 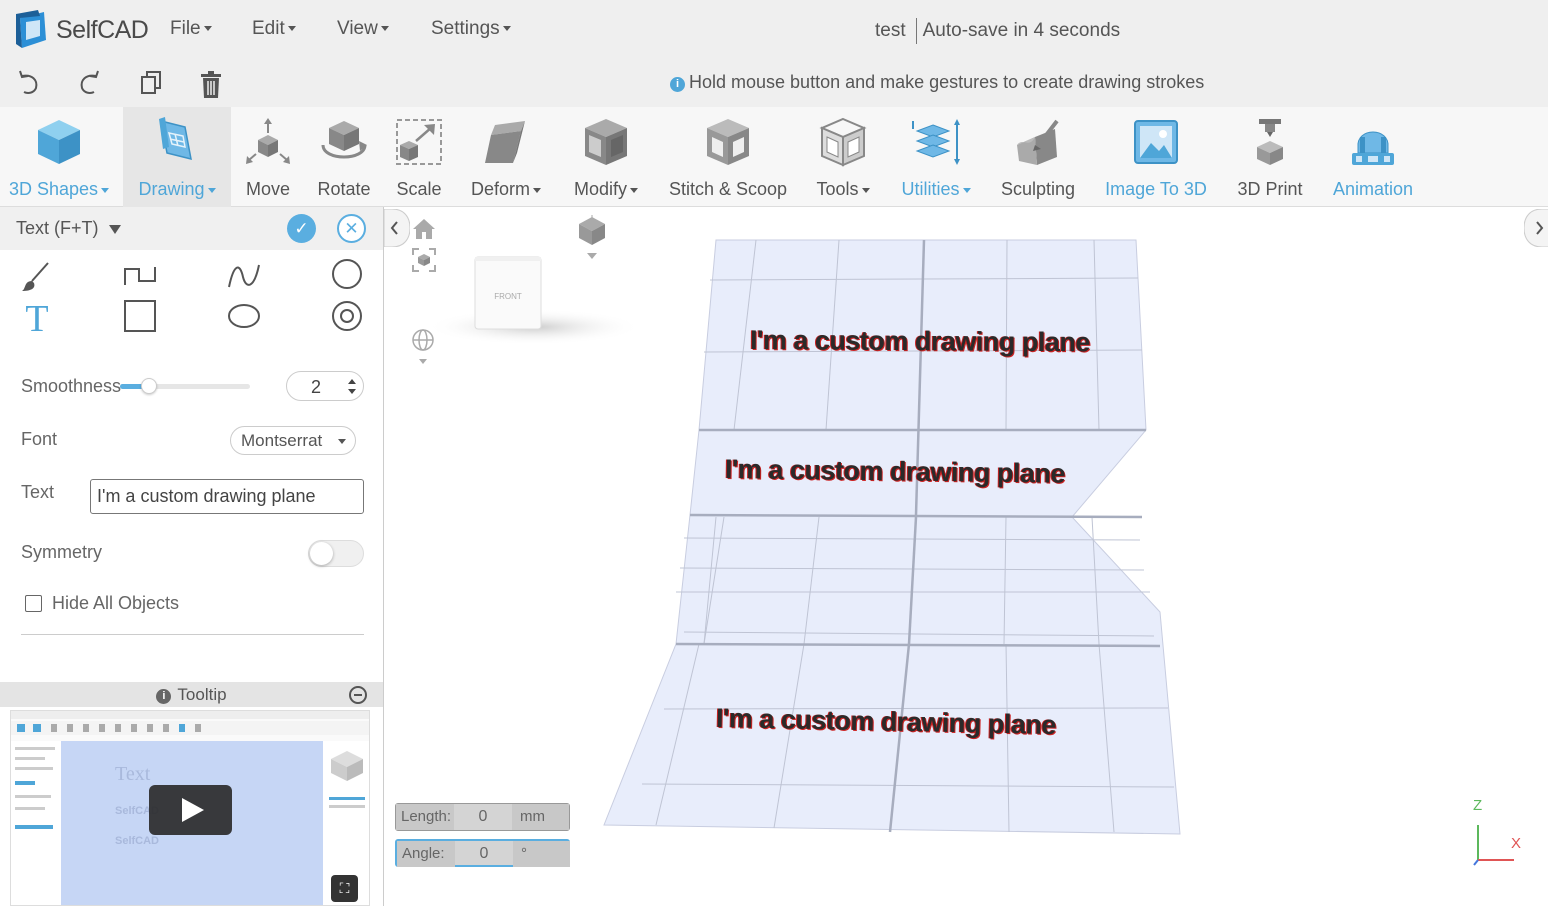 I want to click on circle-icon, so click(x=347, y=274).